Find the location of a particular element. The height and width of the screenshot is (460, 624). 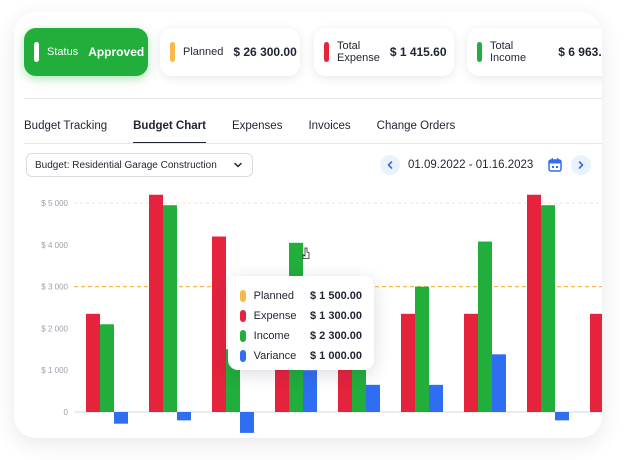

tab-budget-chart: Budget Chart is located at coordinates (169, 132).